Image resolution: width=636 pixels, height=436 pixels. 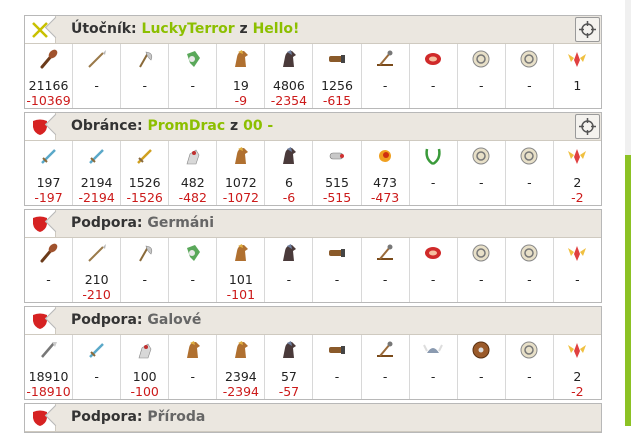 I want to click on unit-column: 515 -515, so click(x=337, y=173).